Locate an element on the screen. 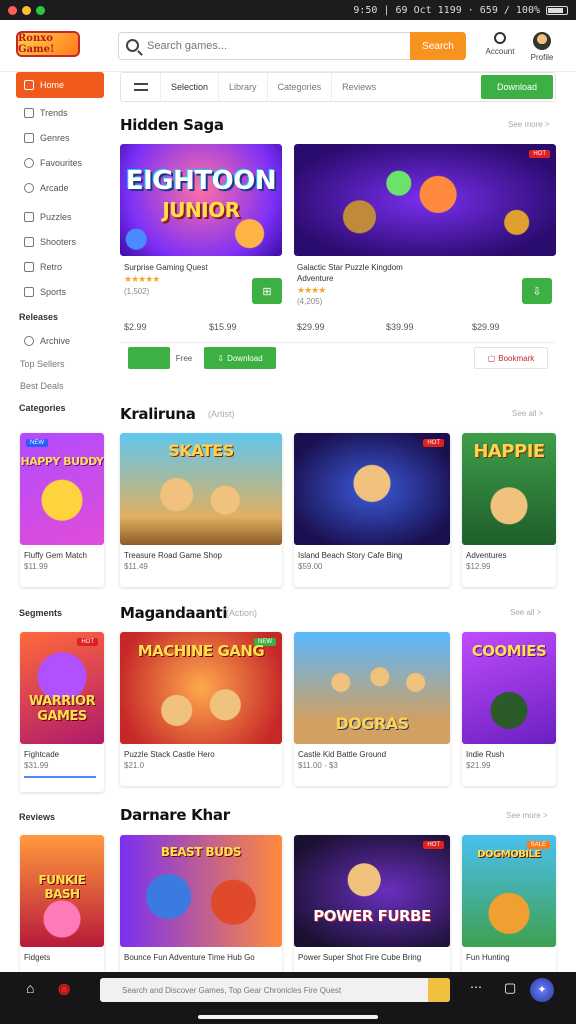  section-title: Magandaanti is located at coordinates (174, 613).